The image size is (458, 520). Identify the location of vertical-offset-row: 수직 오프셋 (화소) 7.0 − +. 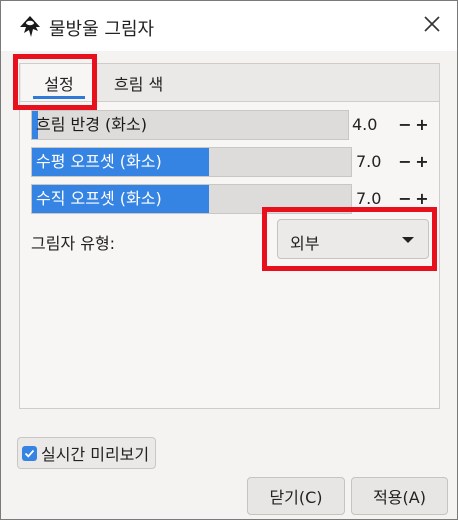
(236, 199).